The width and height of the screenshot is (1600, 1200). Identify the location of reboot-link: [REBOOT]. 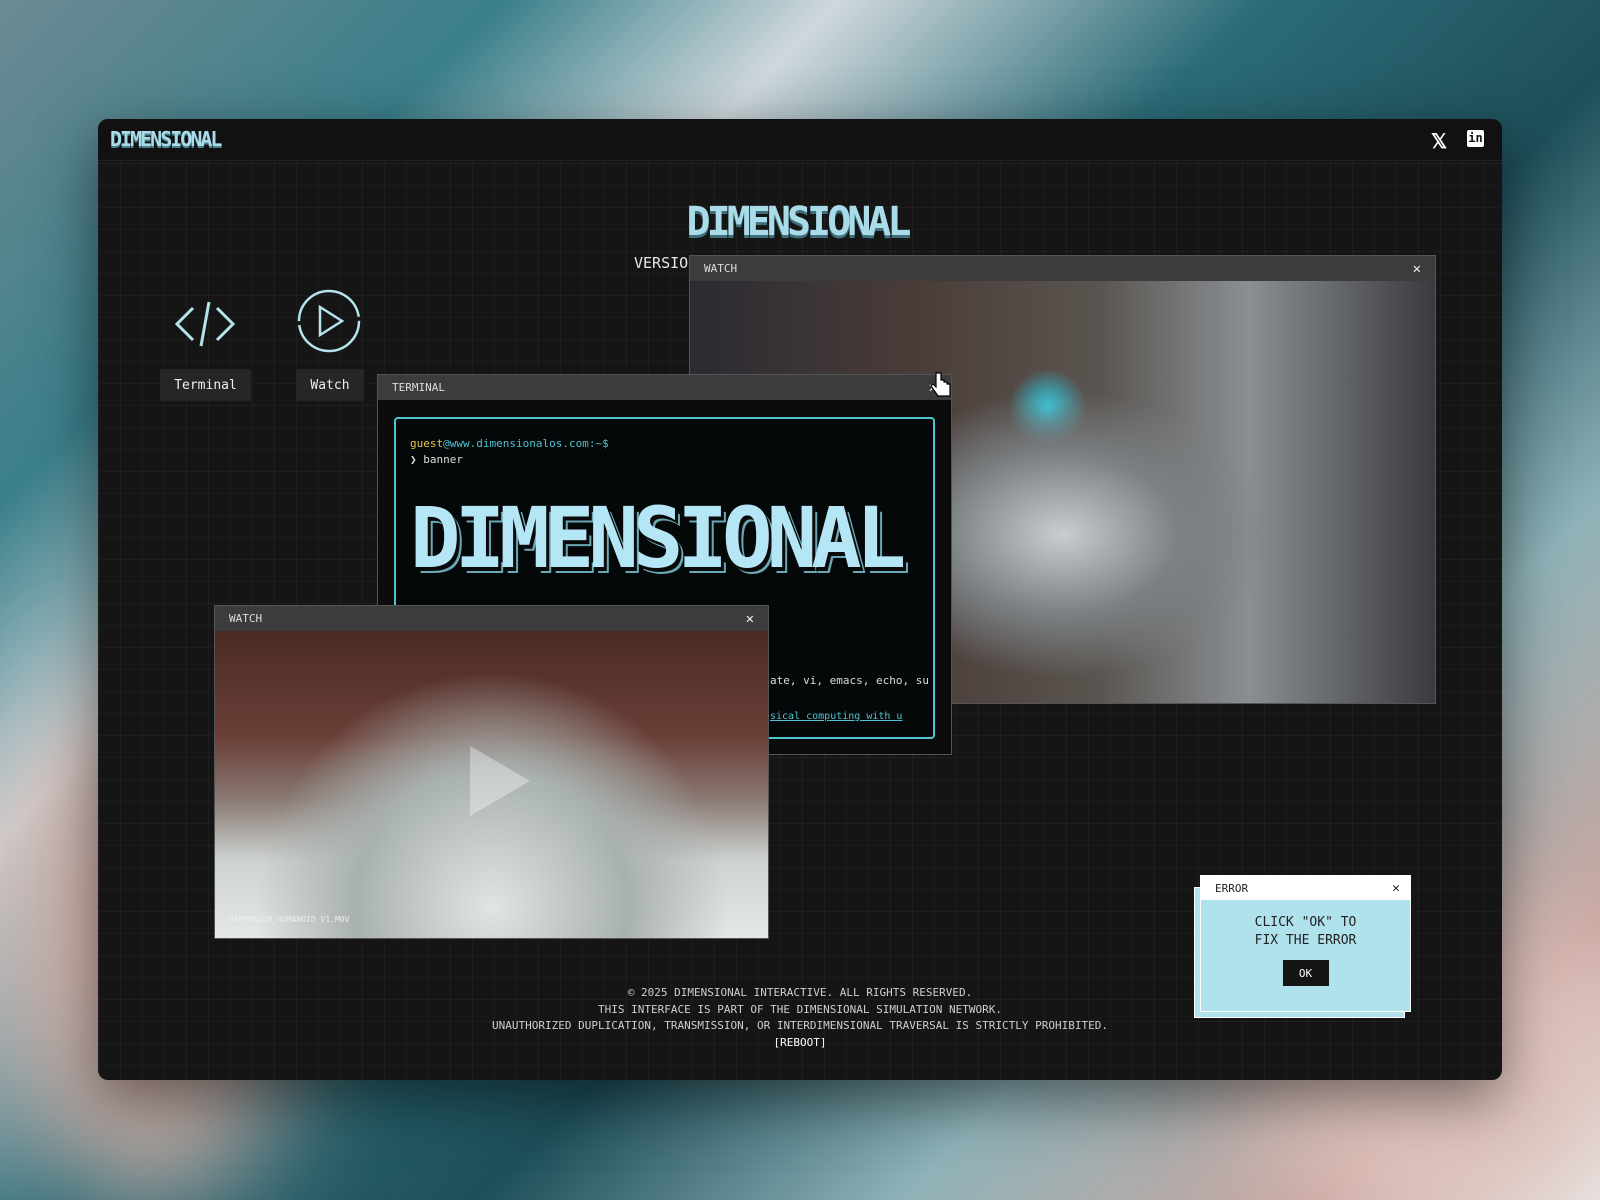
(800, 1043).